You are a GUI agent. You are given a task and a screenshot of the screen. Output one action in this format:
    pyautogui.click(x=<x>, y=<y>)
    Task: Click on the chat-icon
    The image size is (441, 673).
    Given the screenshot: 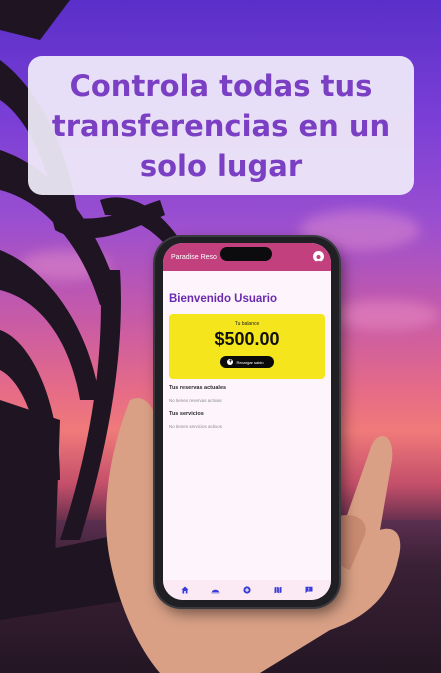 What is the action you would take?
    pyautogui.click(x=309, y=590)
    